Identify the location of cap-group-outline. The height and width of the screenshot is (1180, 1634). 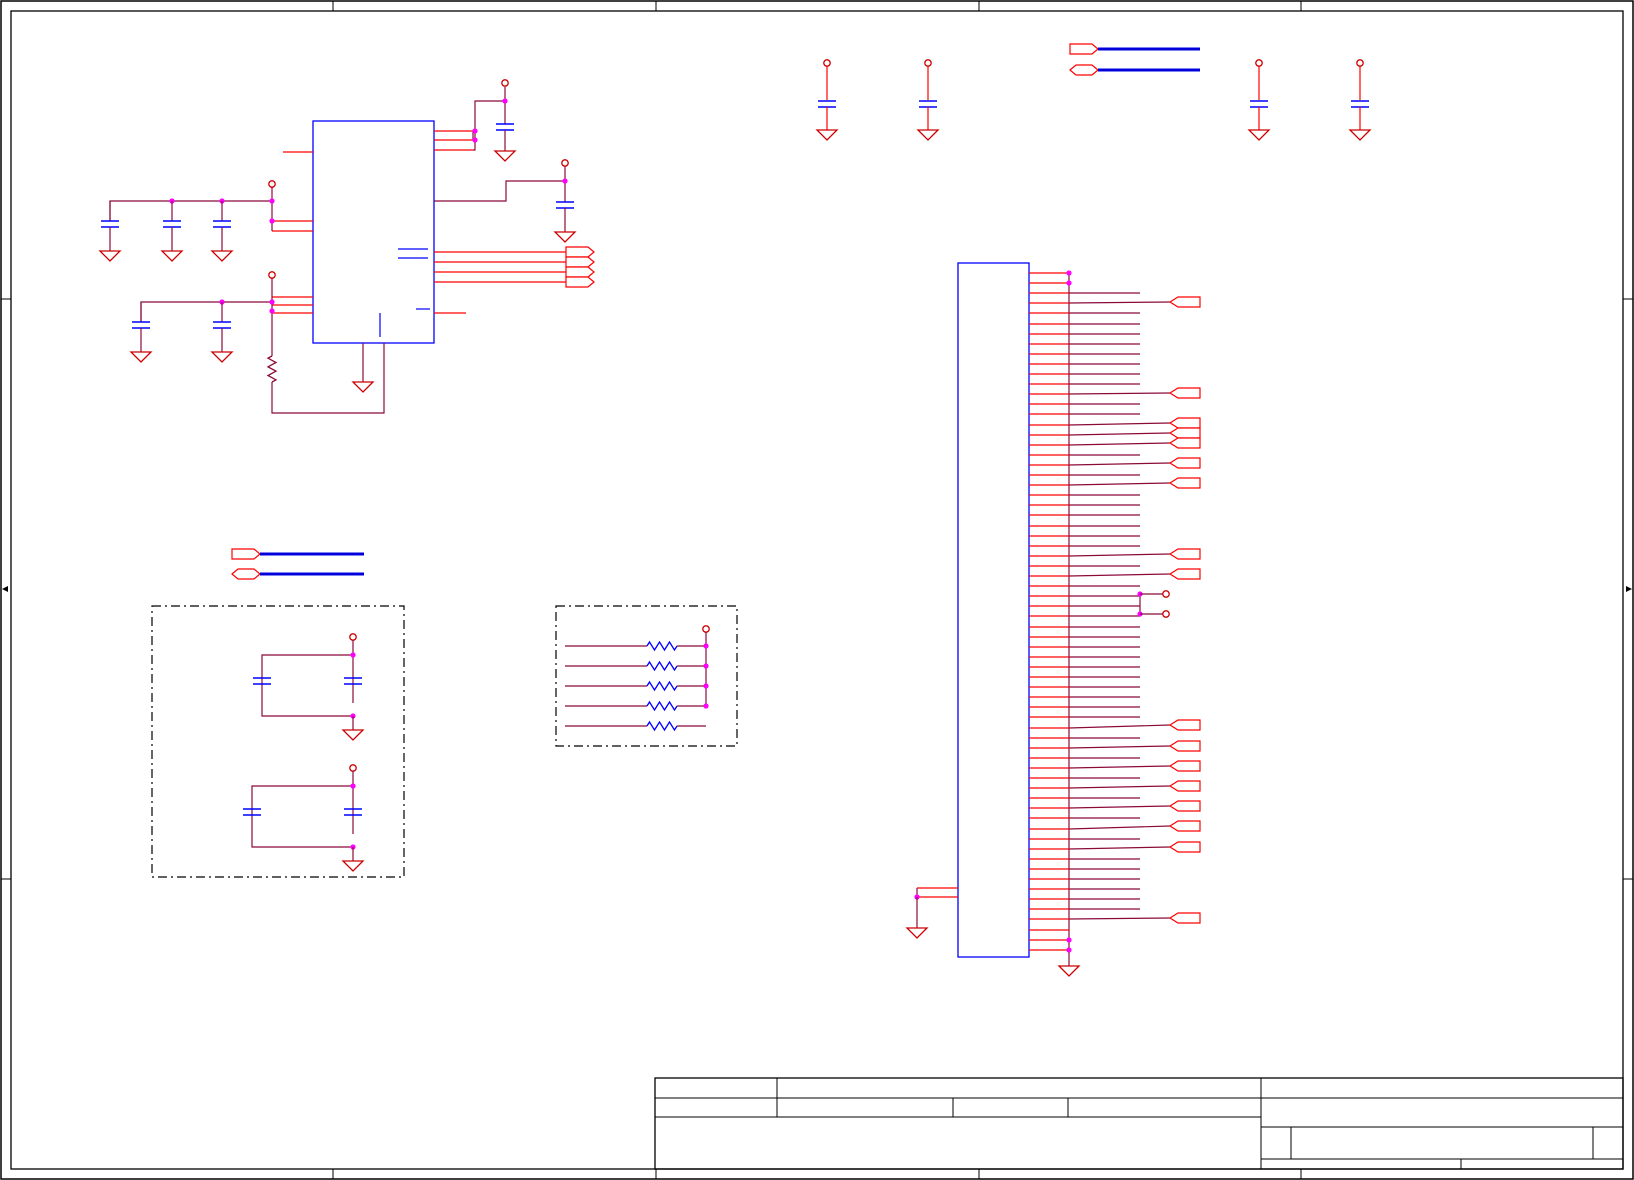
(278, 741).